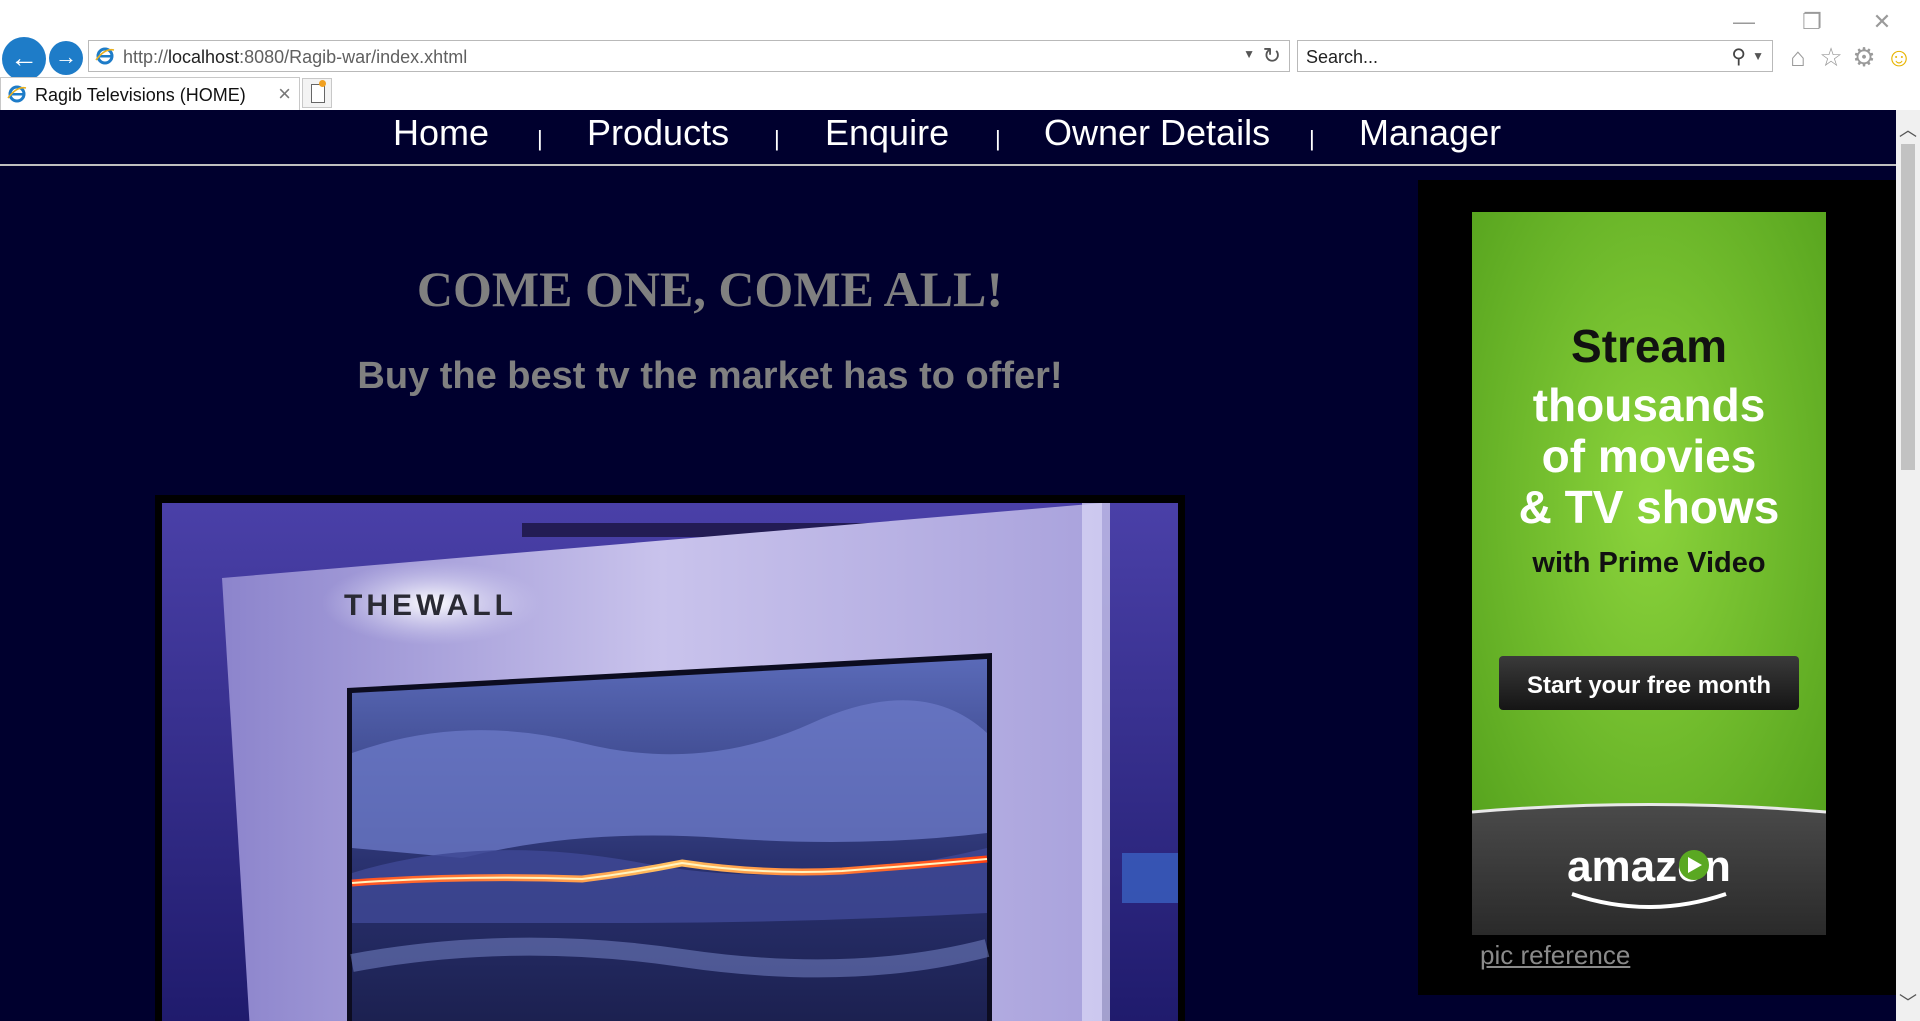 This screenshot has width=1920, height=1021. I want to click on tab-title: Ragib Televisions (HOME), so click(140, 95).